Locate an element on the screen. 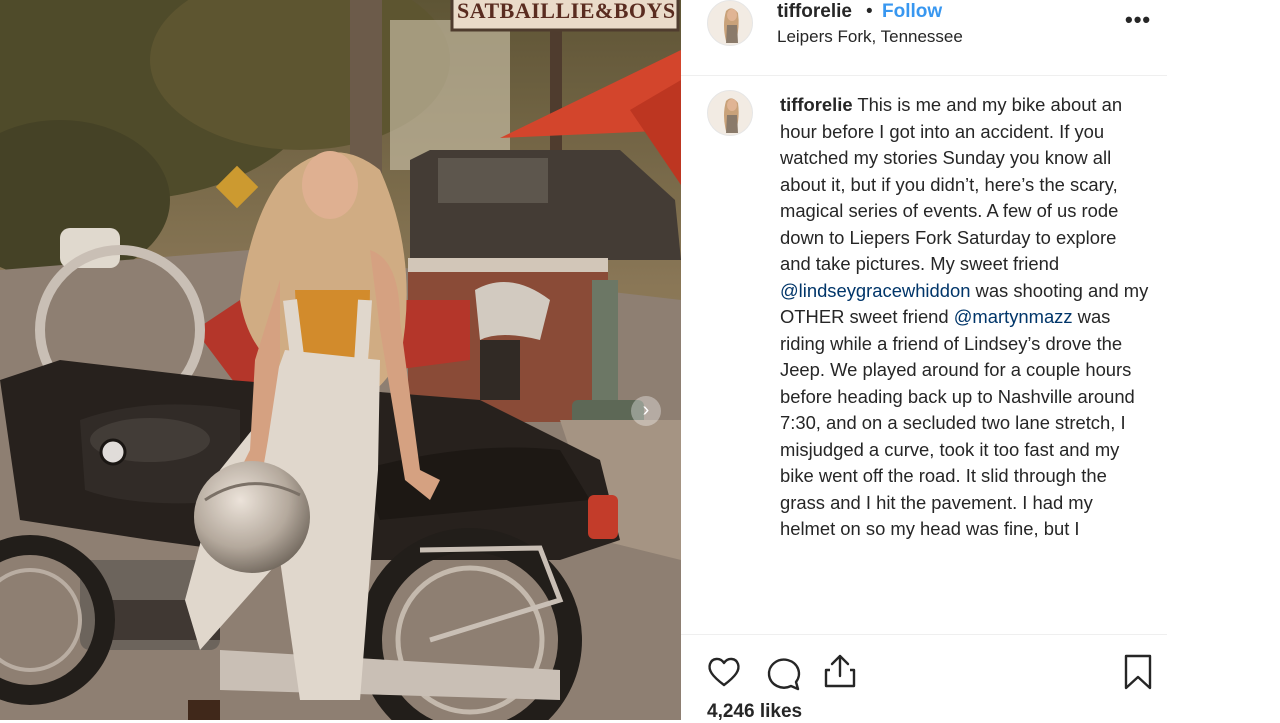  caption-username: tifforelie is located at coordinates (816, 104).